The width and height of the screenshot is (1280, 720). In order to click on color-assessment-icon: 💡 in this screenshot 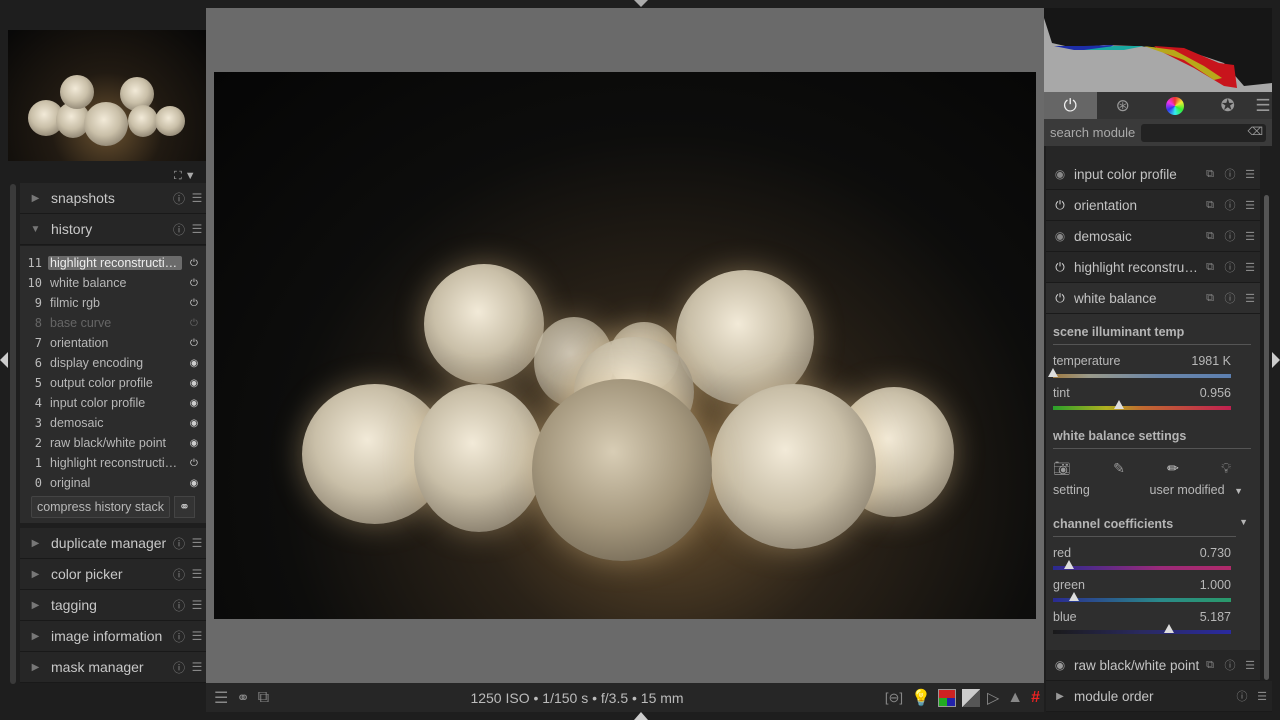, I will do `click(921, 698)`.